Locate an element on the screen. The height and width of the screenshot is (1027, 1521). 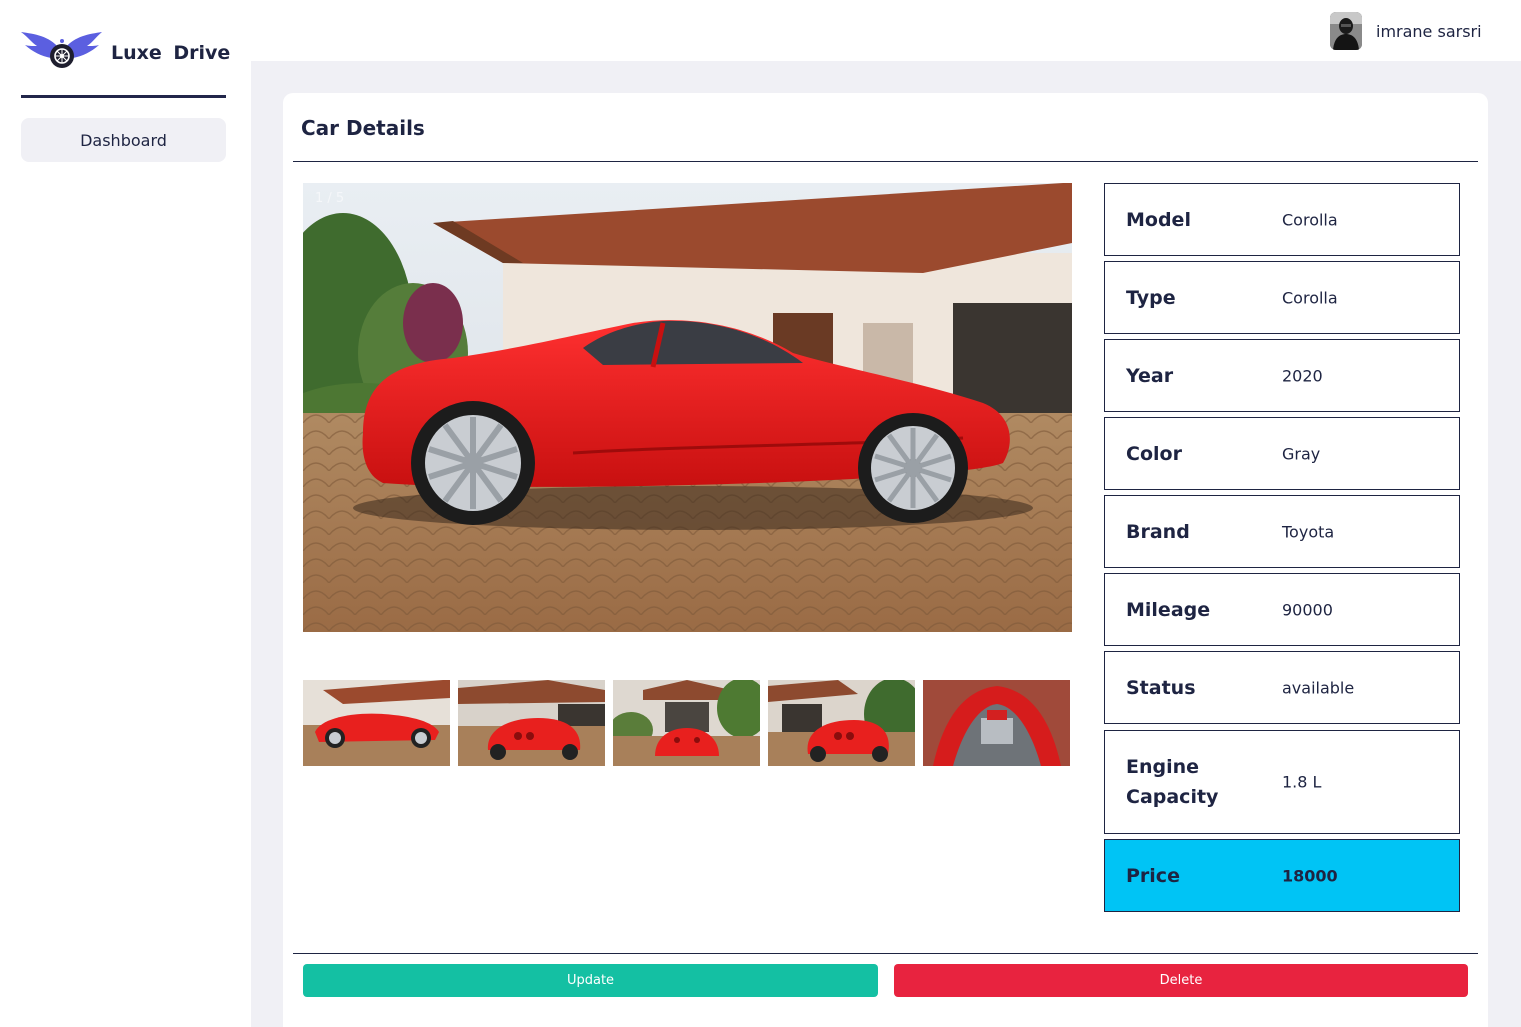
detail-value: Toyota is located at coordinates (1308, 531).